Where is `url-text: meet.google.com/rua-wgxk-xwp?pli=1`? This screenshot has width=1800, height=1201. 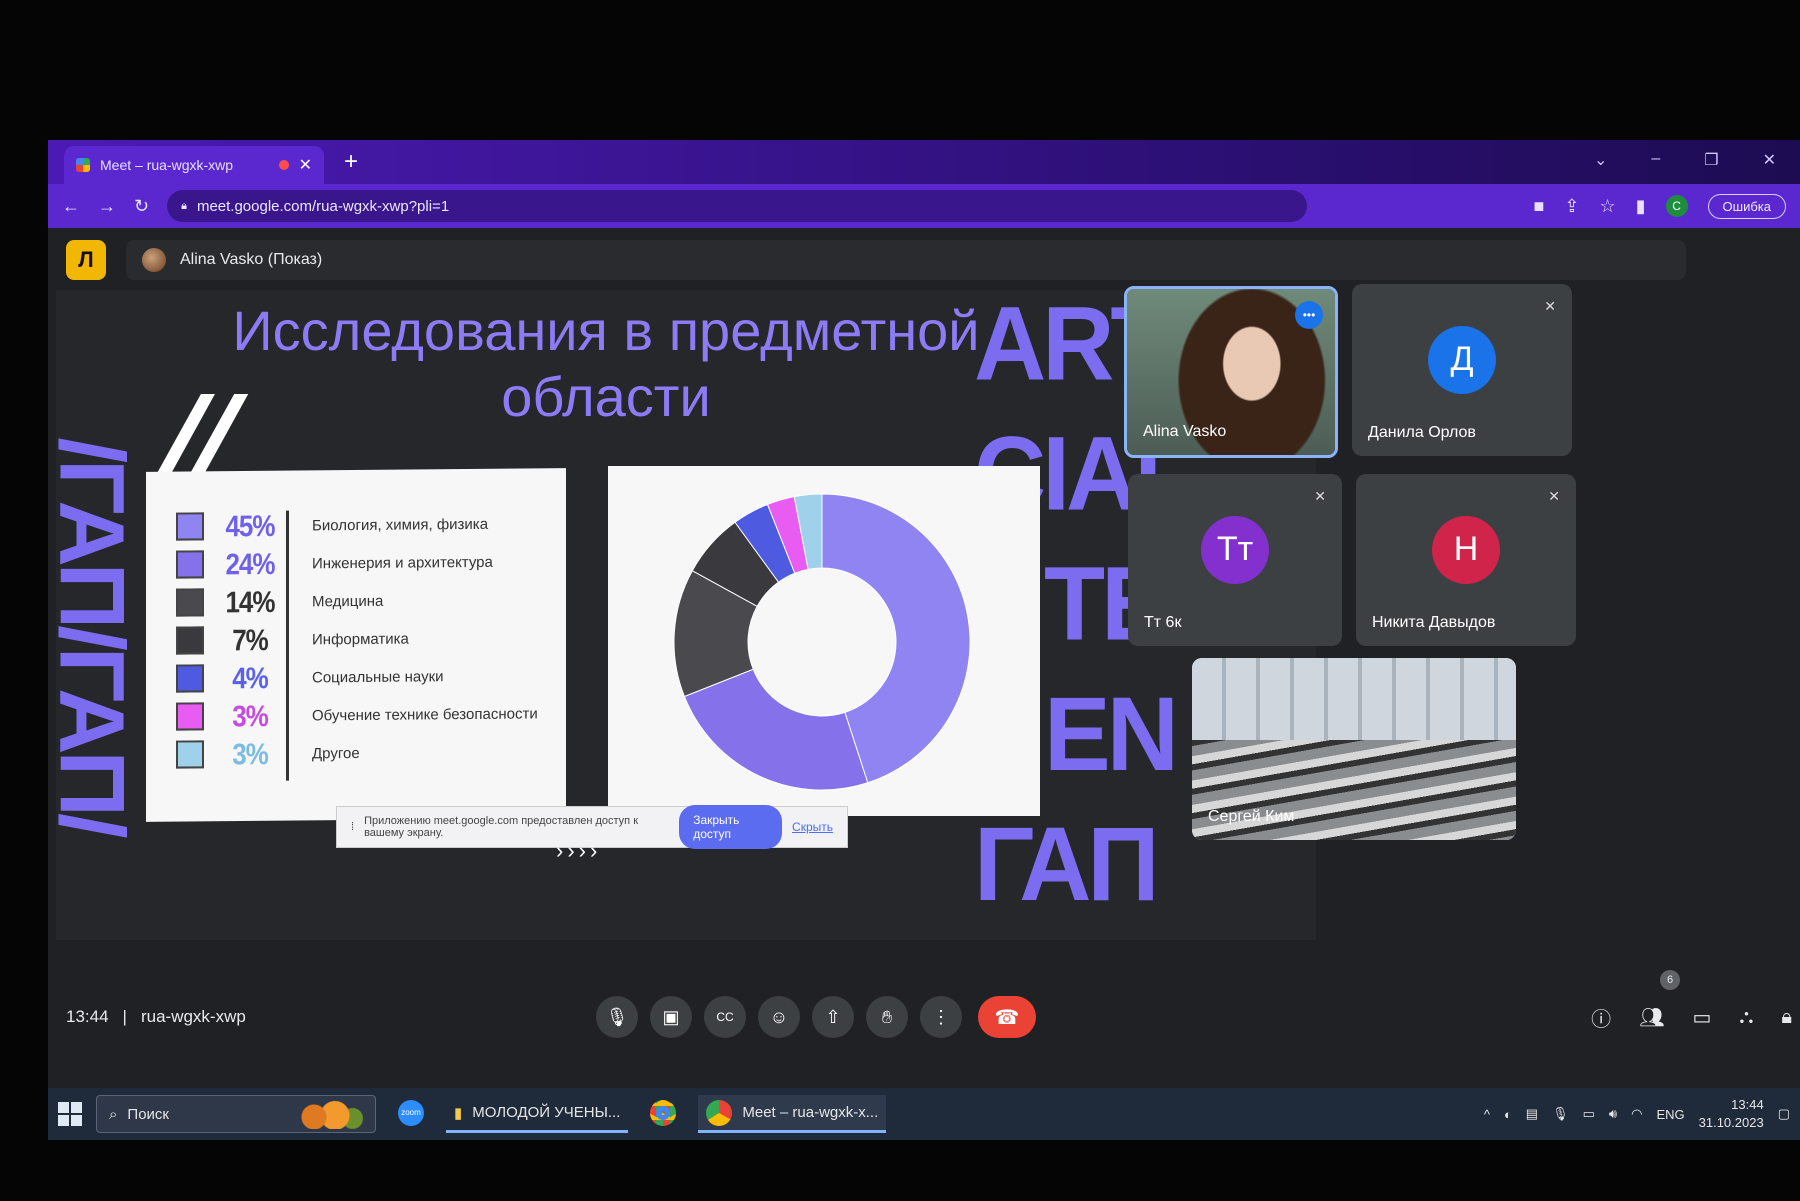
url-text: meet.google.com/rua-wgxk-xwp?pli=1 is located at coordinates (323, 206).